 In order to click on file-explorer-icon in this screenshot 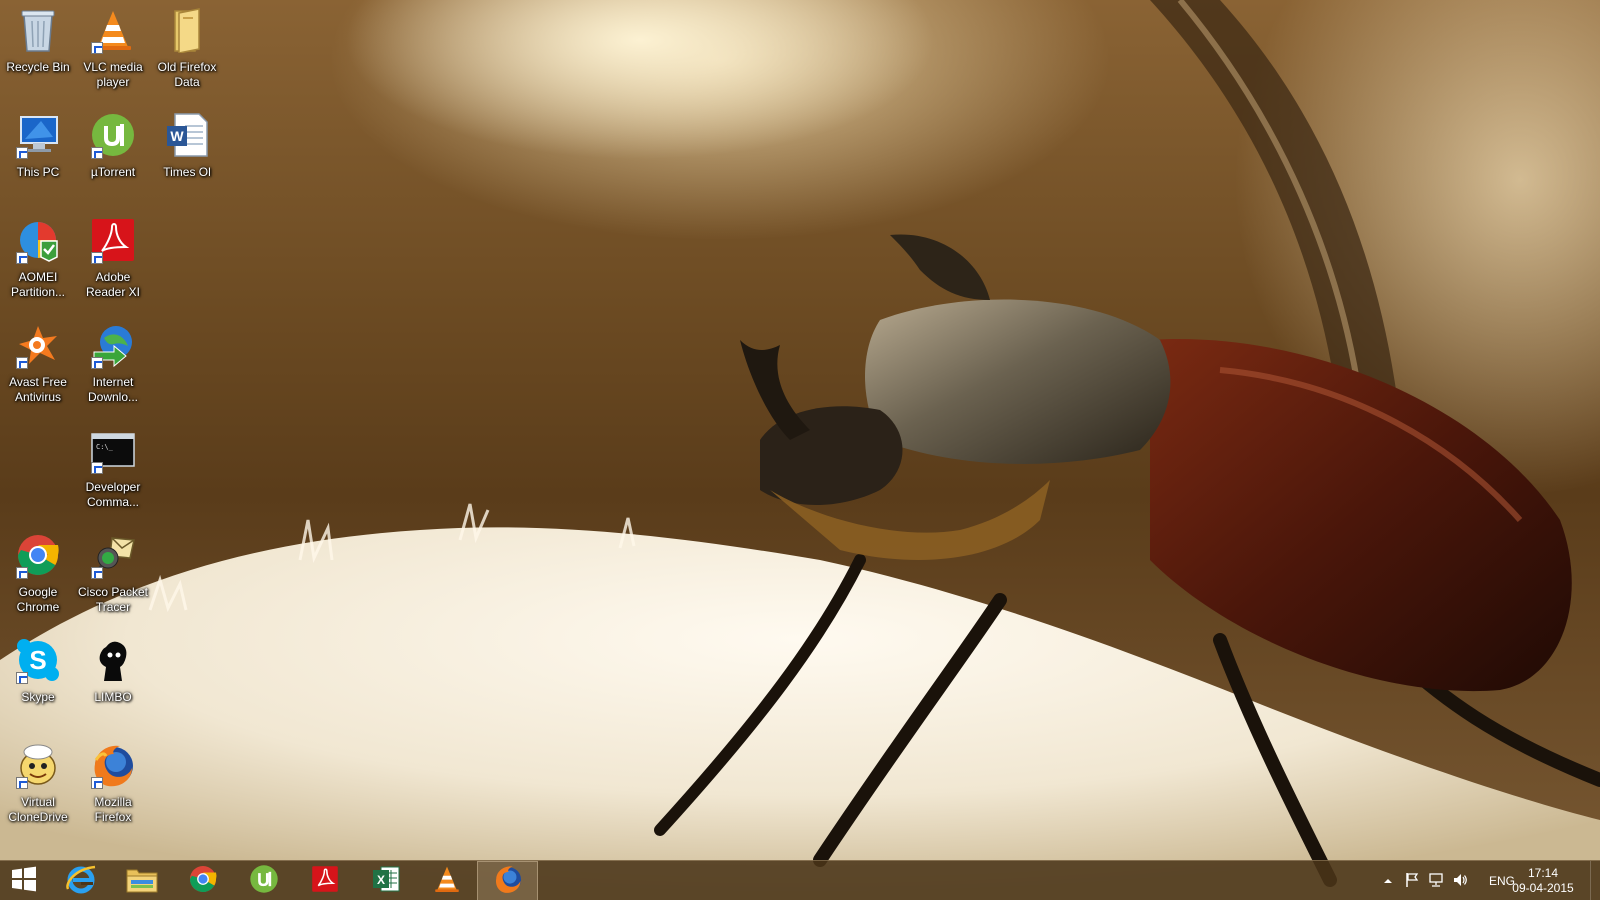, I will do `click(142, 881)`.